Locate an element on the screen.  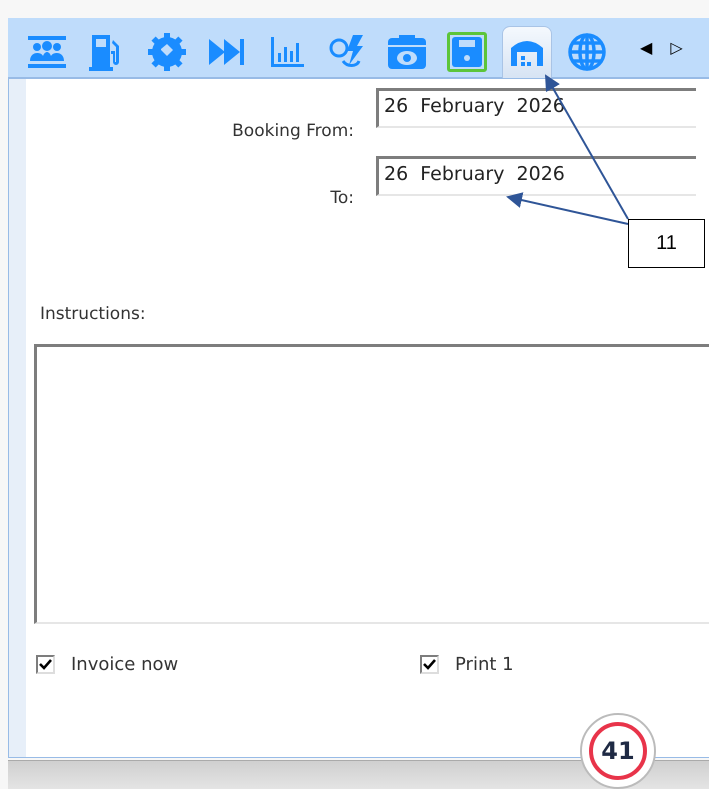
toolbar-tab is located at coordinates (527, 52).